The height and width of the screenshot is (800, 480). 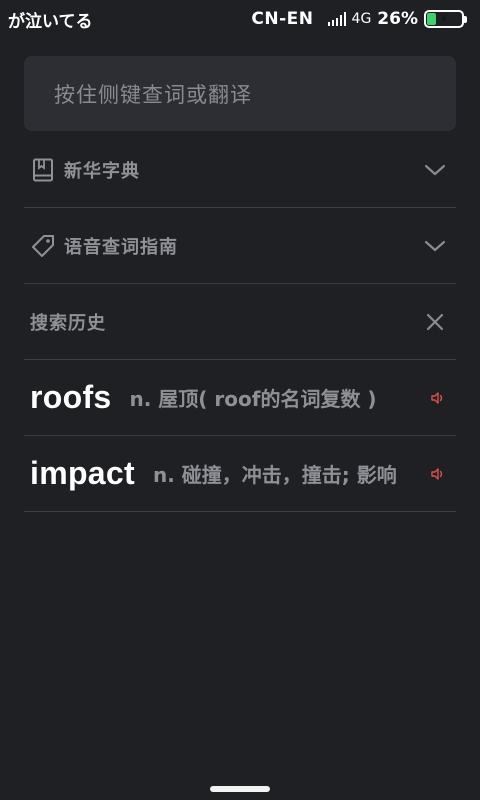 I want to click on charging-bolt-icon: ⚡, so click(x=444, y=19).